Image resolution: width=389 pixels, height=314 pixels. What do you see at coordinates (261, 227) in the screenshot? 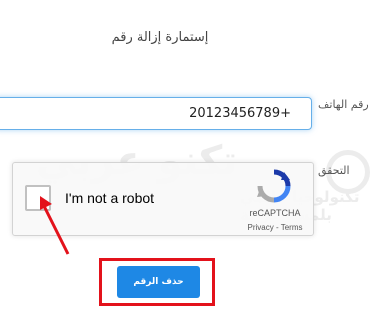
I see `recaptcha-privacy-link: Privacy` at bounding box center [261, 227].